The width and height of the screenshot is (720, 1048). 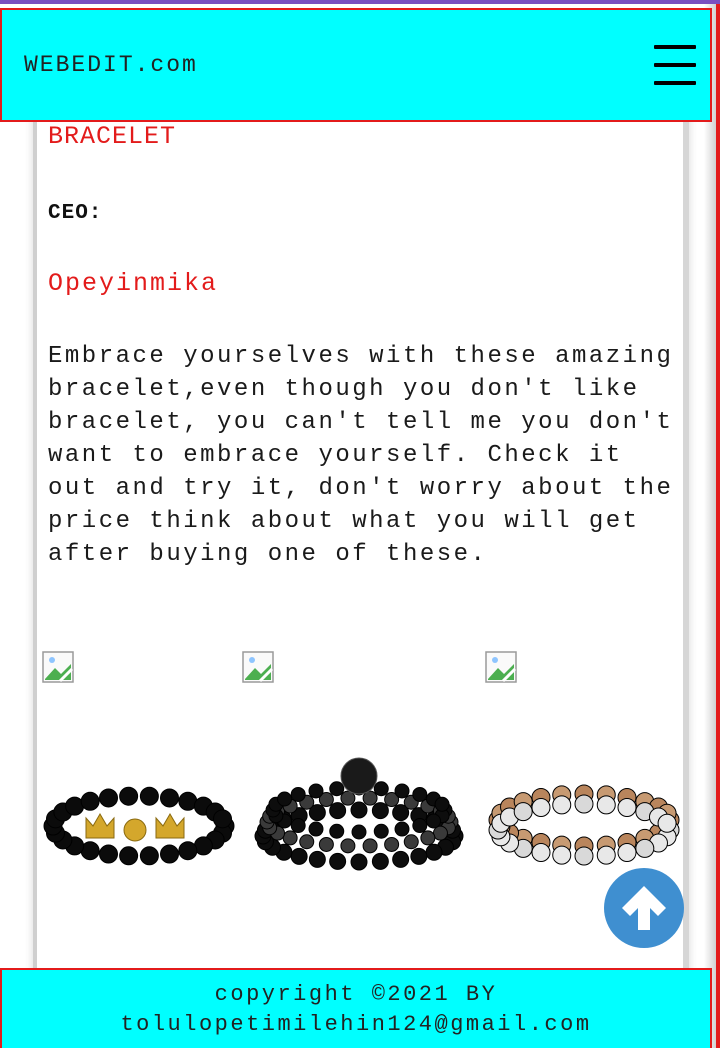 I want to click on arrow-up-icon, so click(x=644, y=908).